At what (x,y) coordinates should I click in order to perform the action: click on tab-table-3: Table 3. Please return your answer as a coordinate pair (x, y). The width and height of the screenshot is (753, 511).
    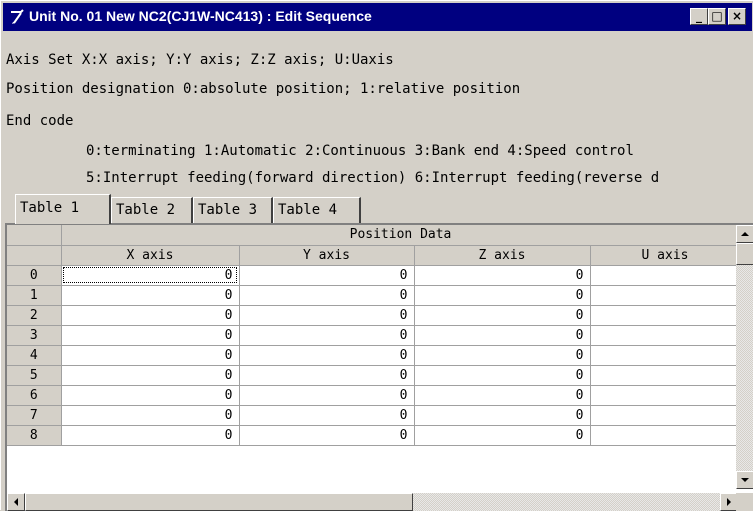
    Looking at the image, I should click on (233, 210).